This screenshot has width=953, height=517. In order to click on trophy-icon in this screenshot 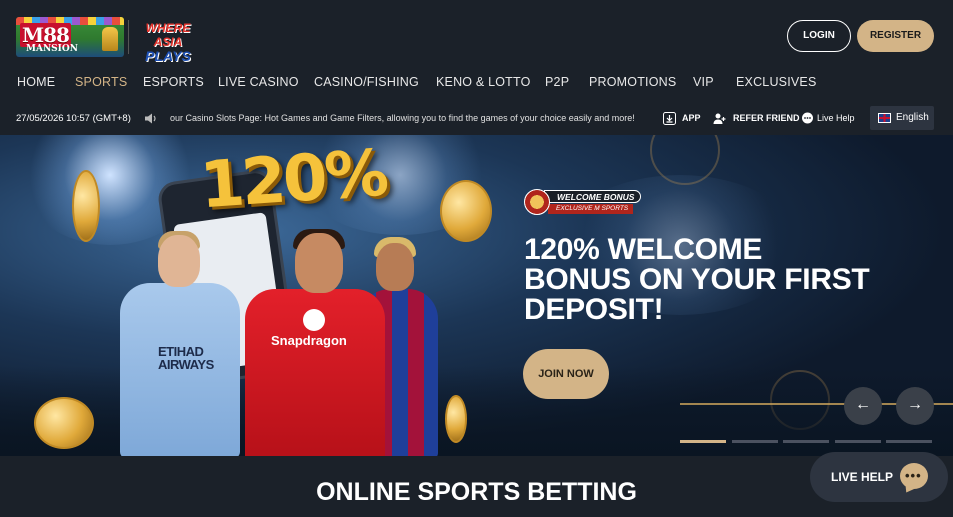, I will do `click(110, 39)`.